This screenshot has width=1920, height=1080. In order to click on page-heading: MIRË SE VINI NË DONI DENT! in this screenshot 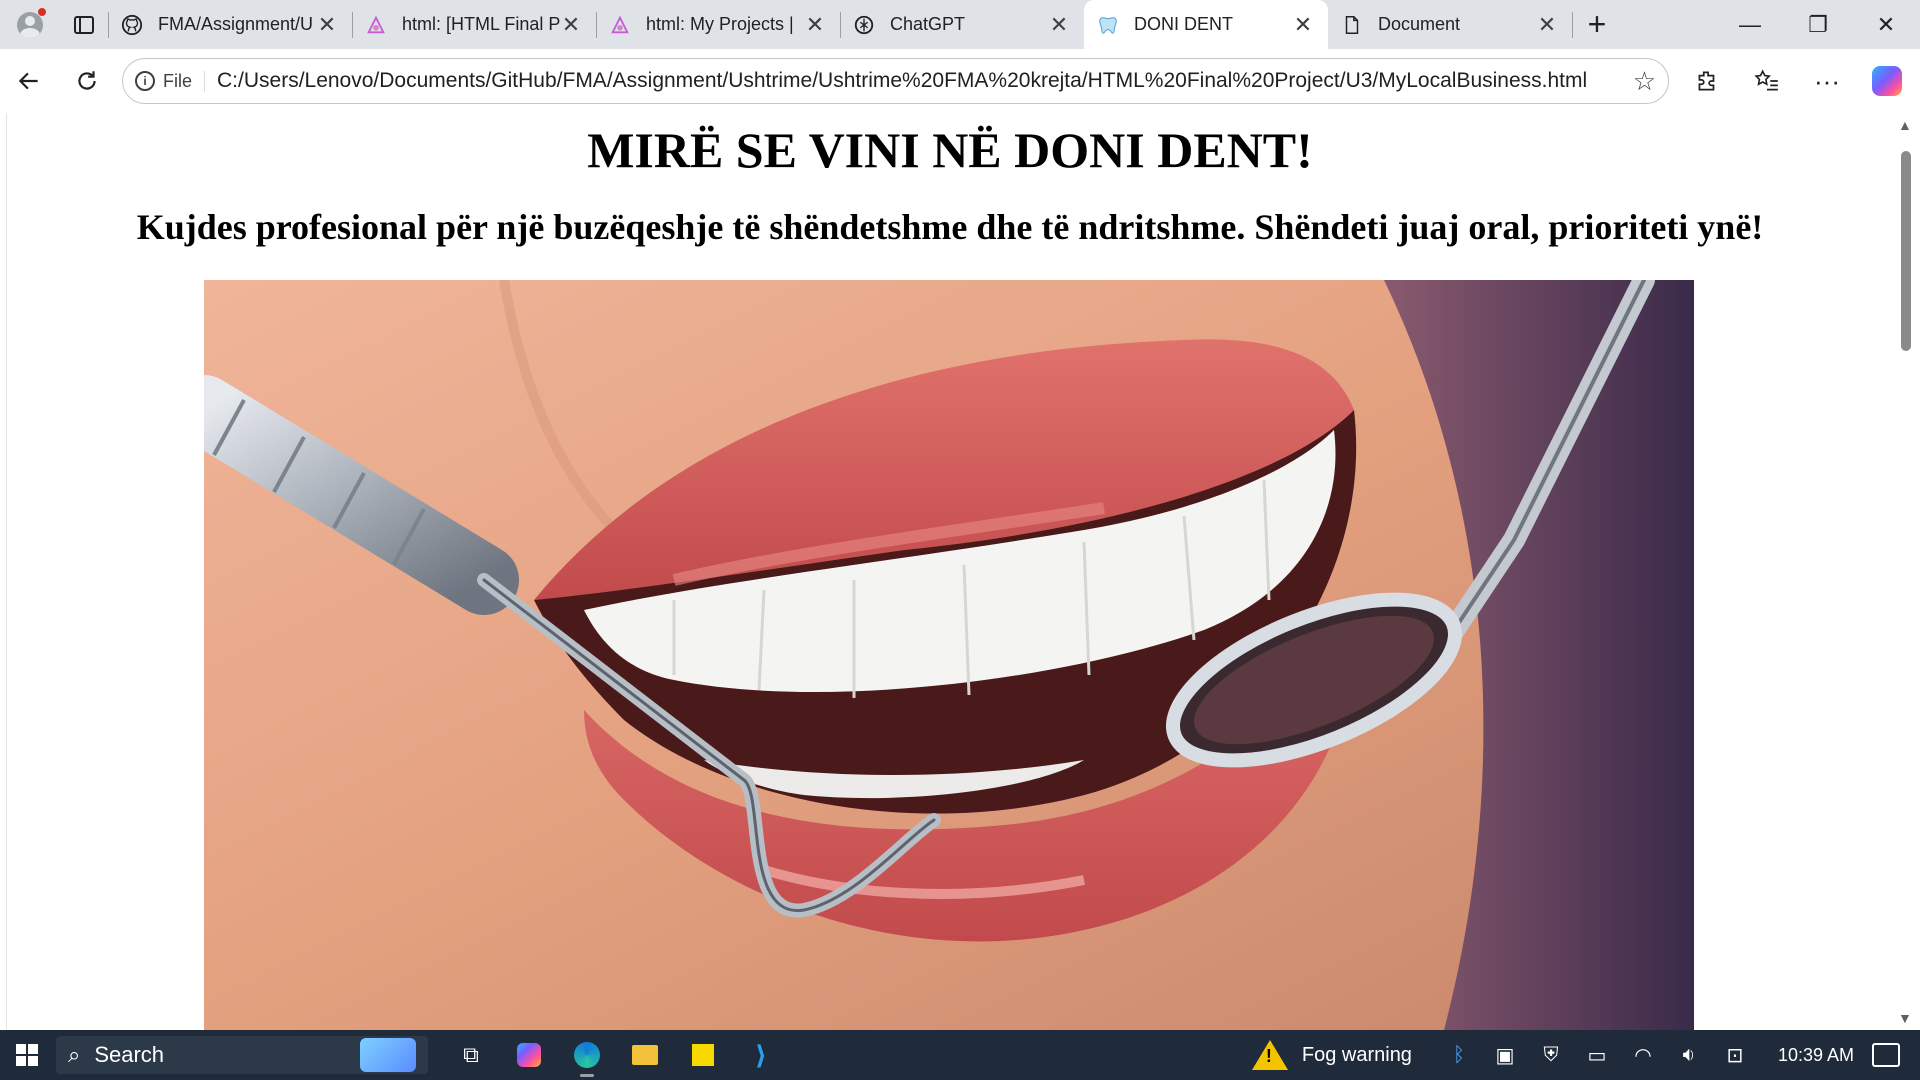, I will do `click(950, 150)`.